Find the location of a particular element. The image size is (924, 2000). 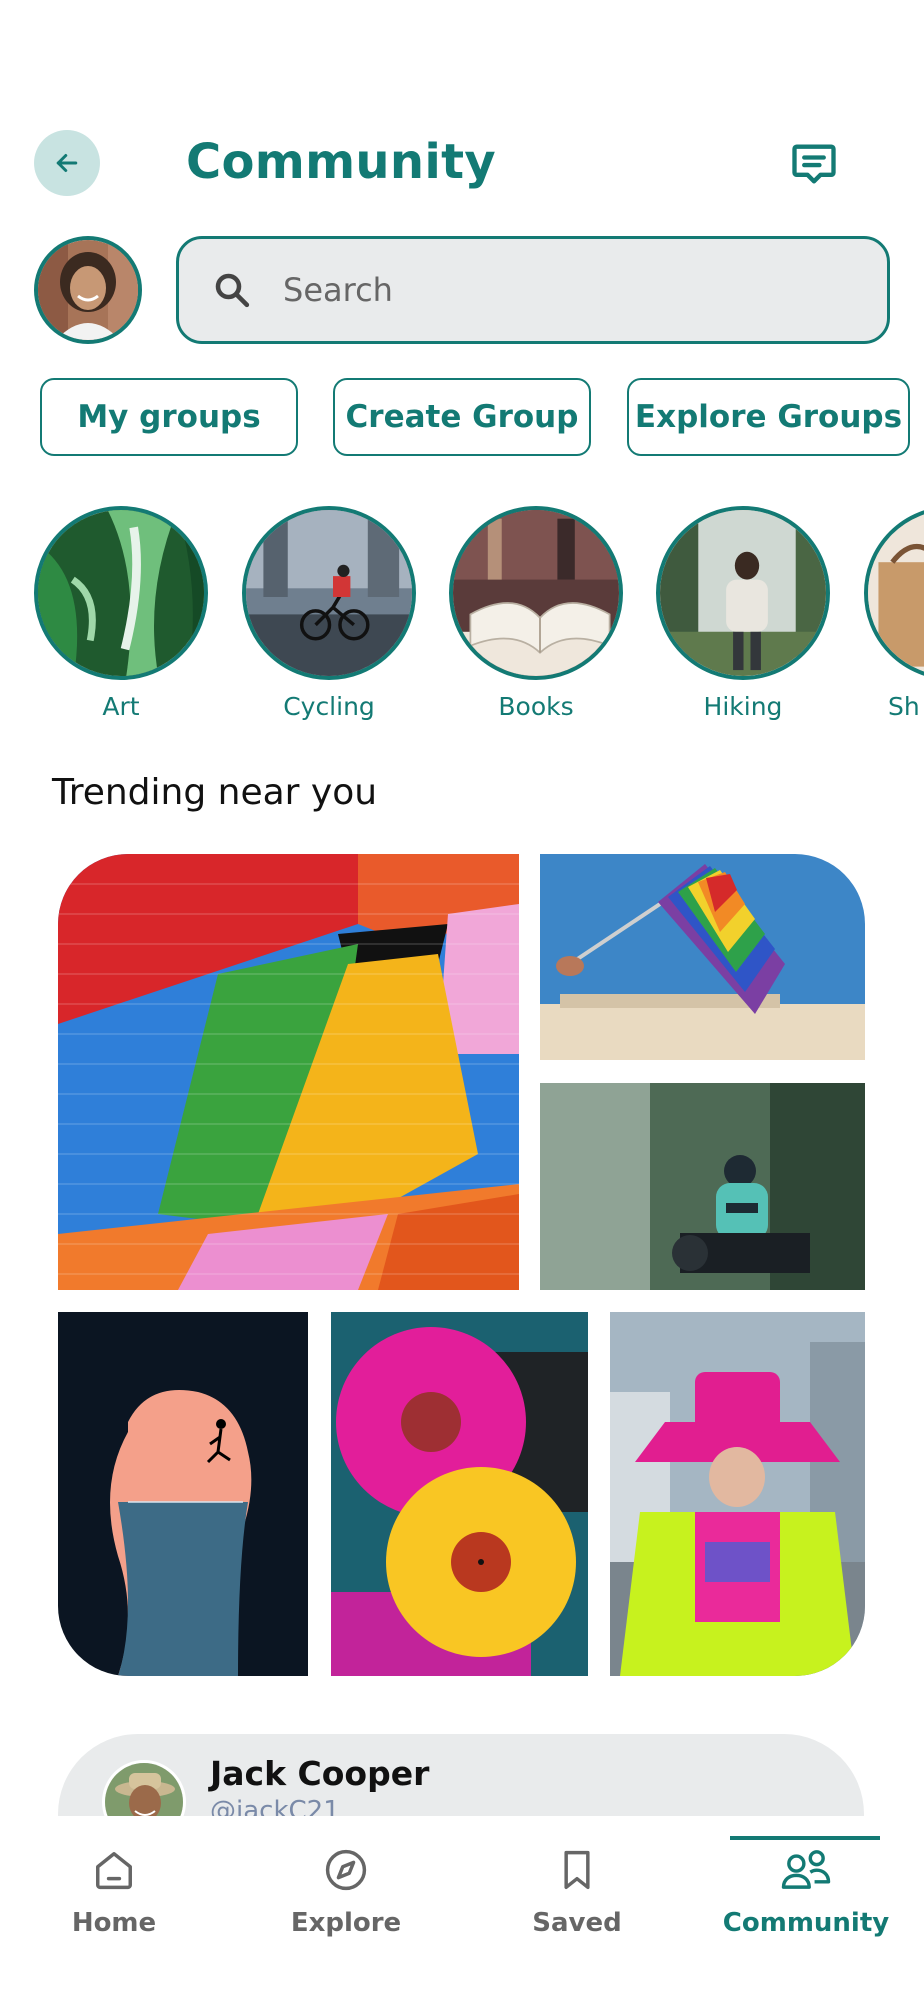

nav-home: Home is located at coordinates (114, 1891).